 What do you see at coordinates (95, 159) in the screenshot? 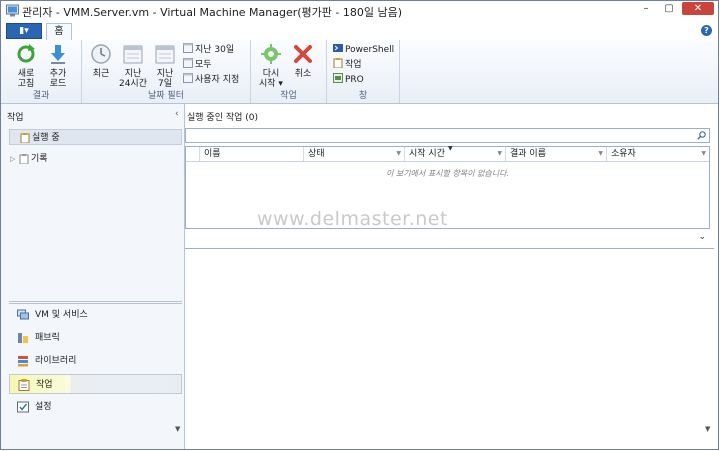
I see `tree-item-history: ▷ 기록` at bounding box center [95, 159].